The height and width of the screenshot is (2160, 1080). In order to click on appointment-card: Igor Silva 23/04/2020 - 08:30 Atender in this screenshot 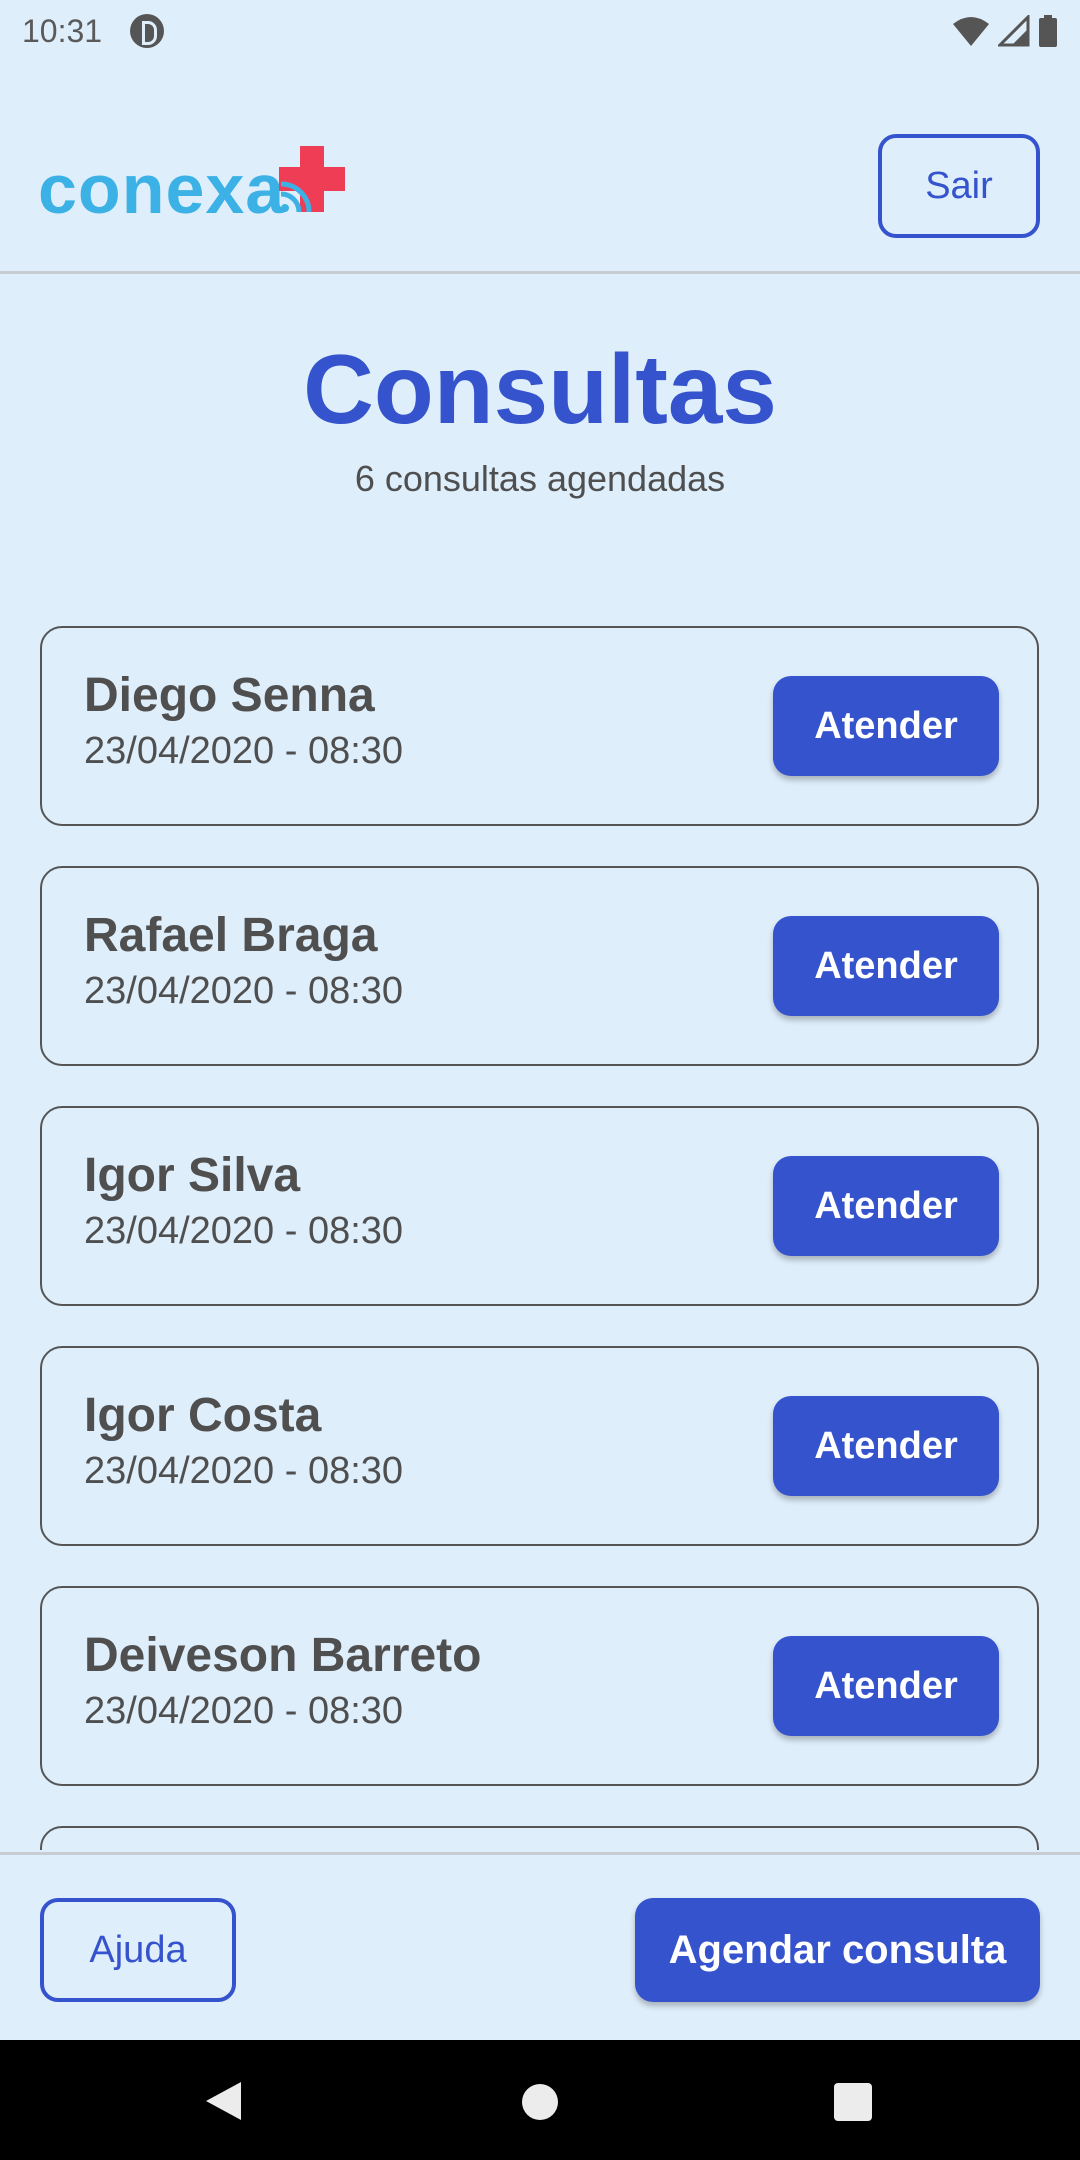, I will do `click(539, 1206)`.